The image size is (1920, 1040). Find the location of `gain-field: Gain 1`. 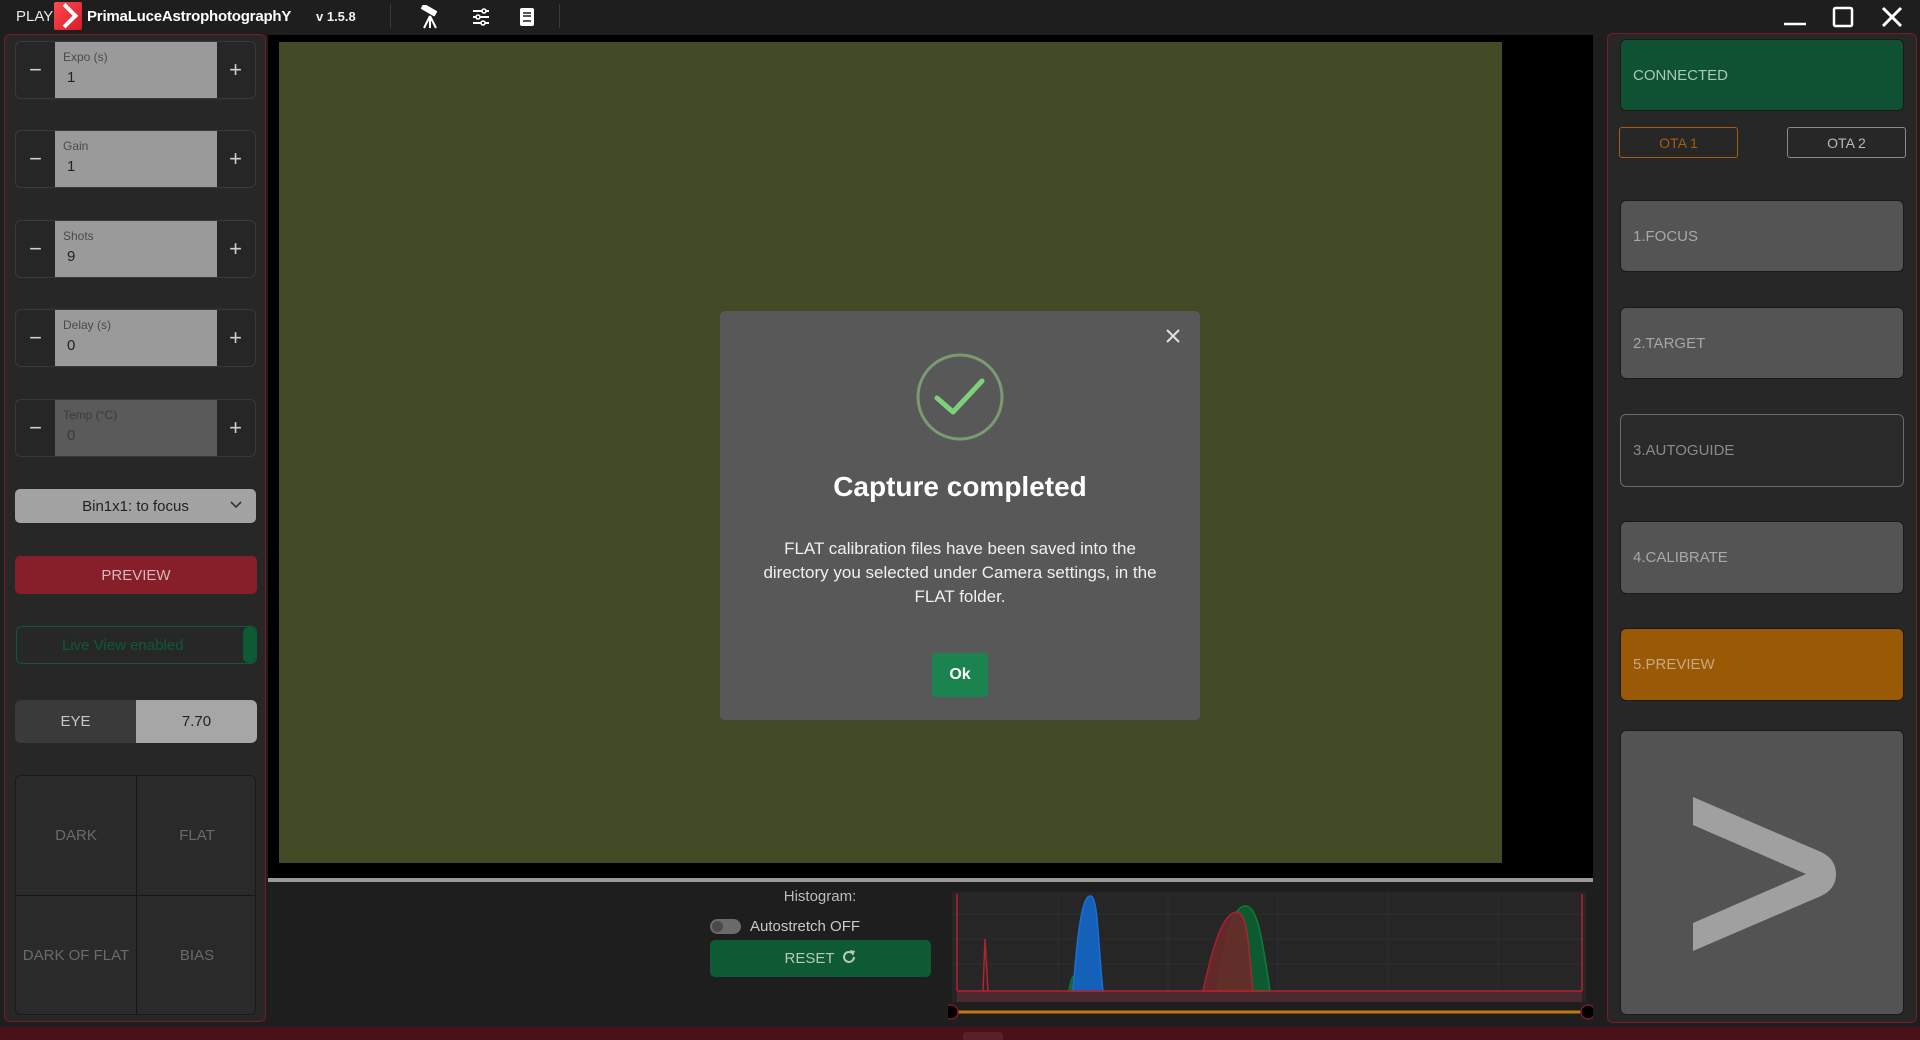

gain-field: Gain 1 is located at coordinates (136, 159).